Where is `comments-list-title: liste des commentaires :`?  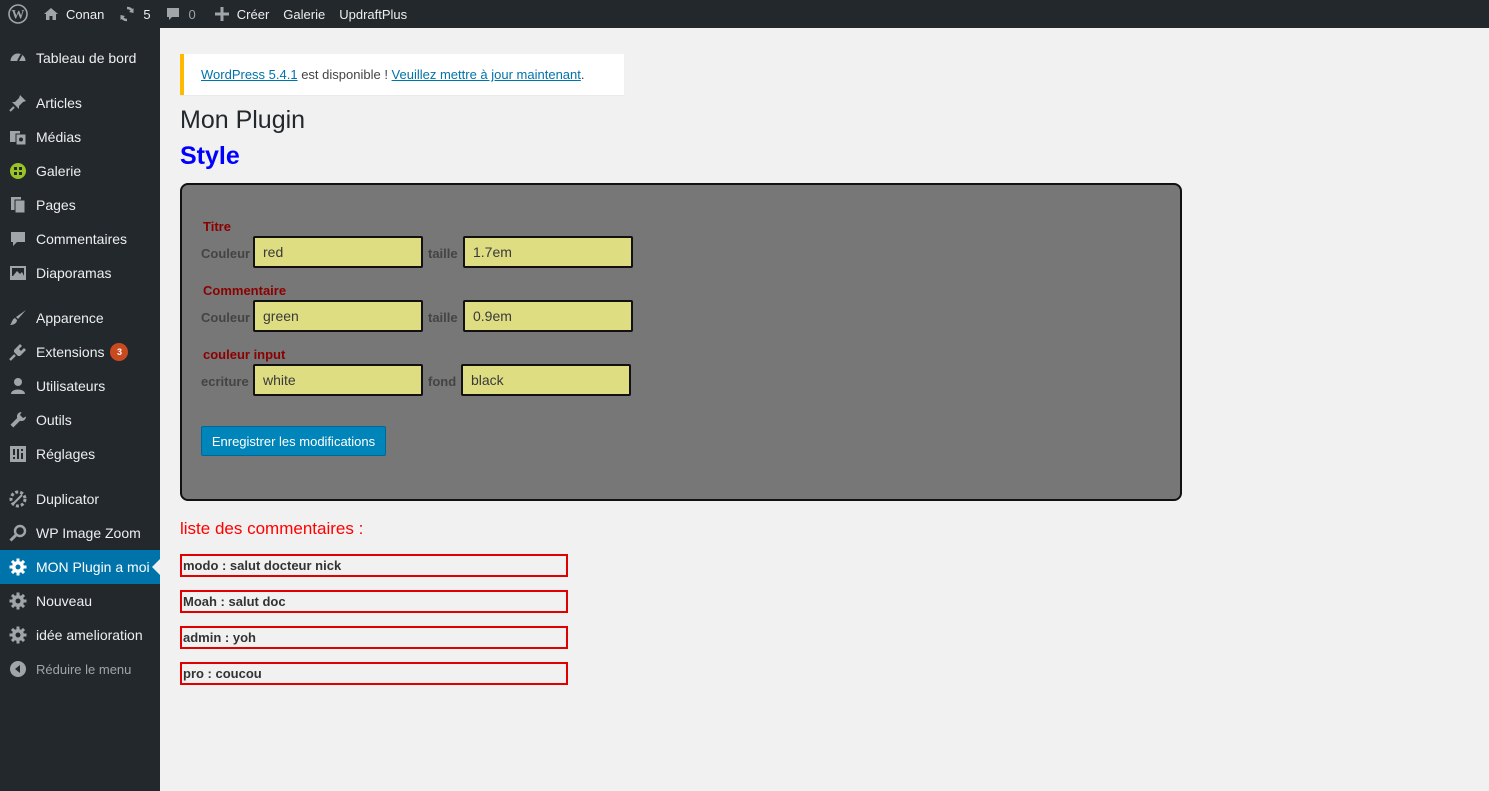 comments-list-title: liste des commentaires : is located at coordinates (272, 528).